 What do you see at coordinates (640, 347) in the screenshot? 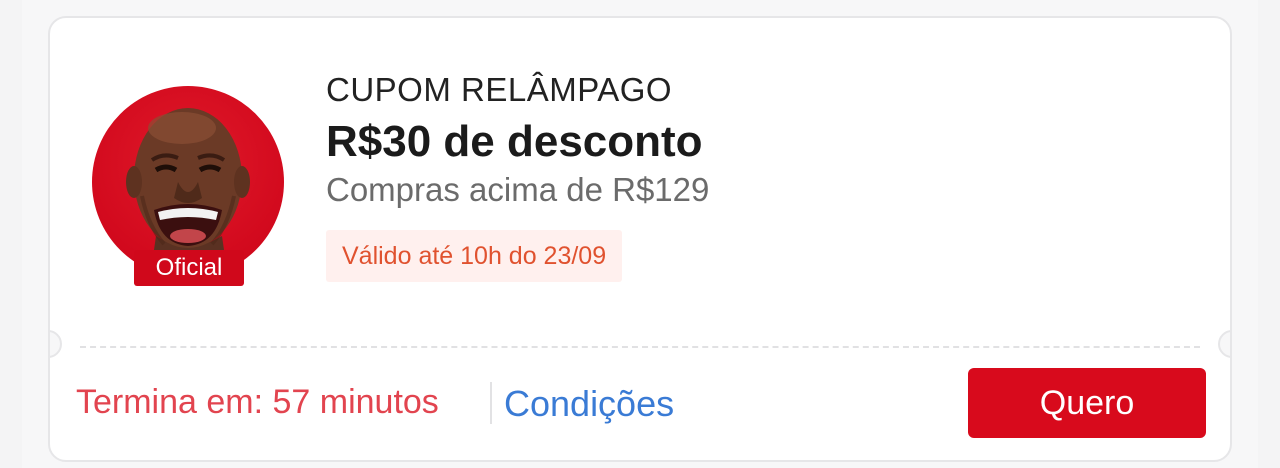
I see `ticket-divider` at bounding box center [640, 347].